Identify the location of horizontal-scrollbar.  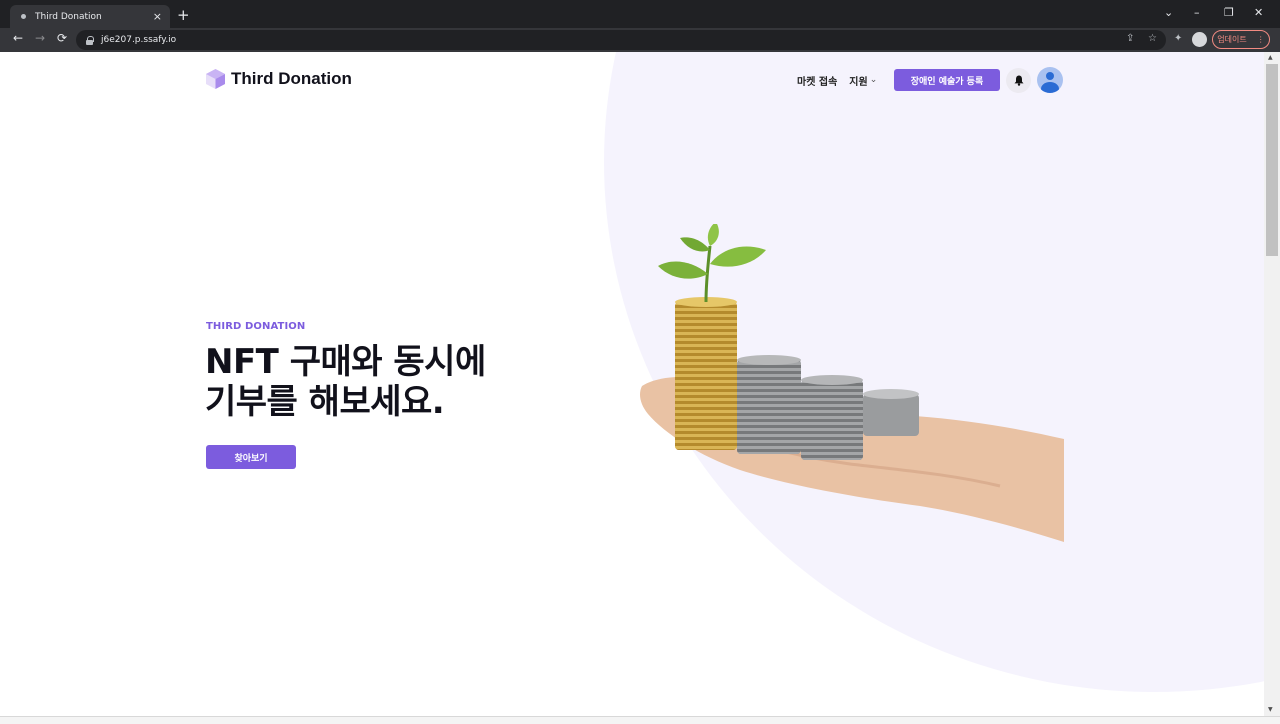
(640, 720).